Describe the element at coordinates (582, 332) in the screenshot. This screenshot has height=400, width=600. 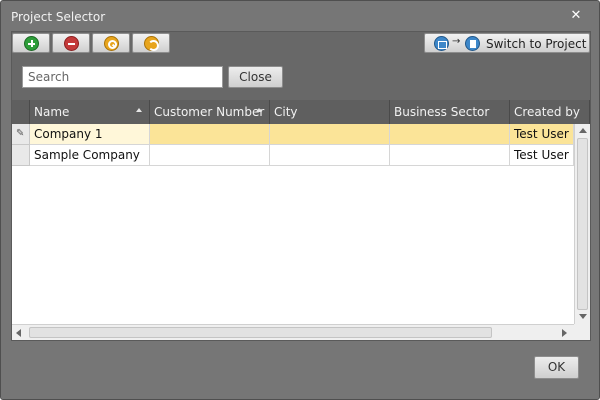
I see `scrollbar-corner` at that location.